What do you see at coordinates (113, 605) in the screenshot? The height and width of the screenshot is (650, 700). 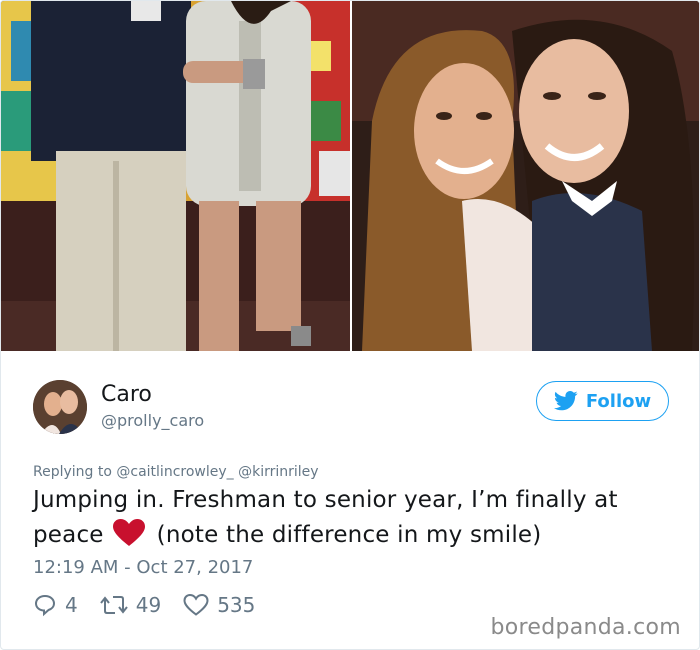 I see `retweet-icon` at bounding box center [113, 605].